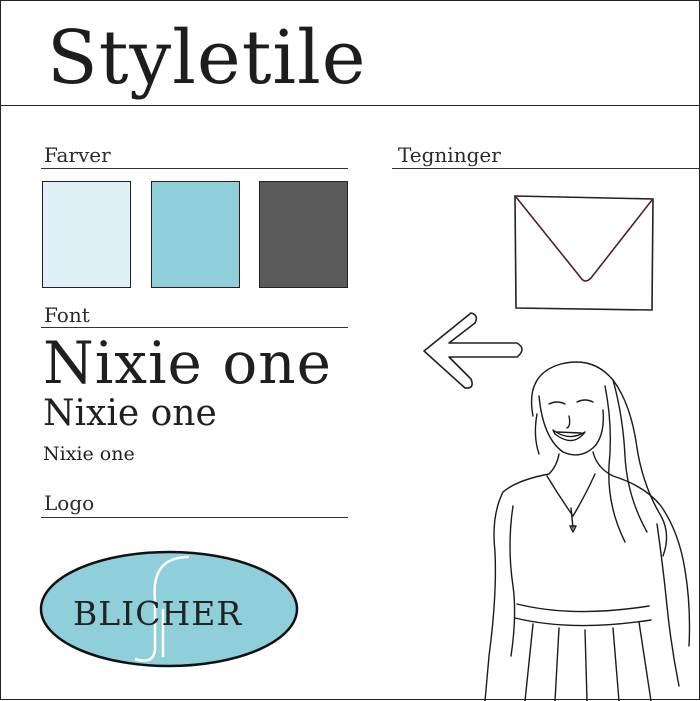 The height and width of the screenshot is (701, 700). I want to click on colors-heading: Farver, so click(77, 155).